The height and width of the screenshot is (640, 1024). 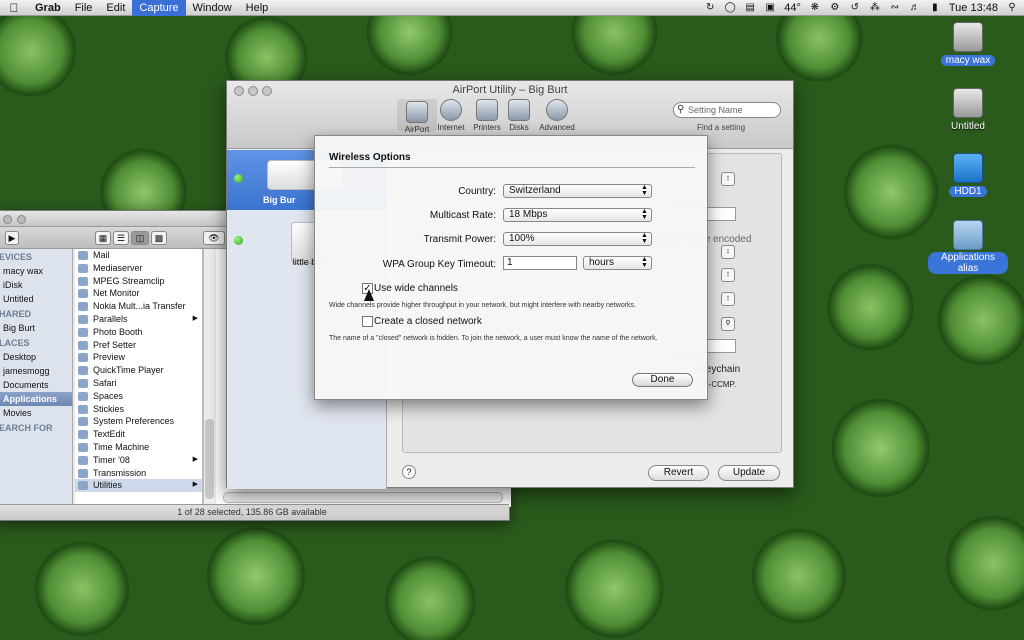 What do you see at coordinates (1012, 8) in the screenshot?
I see `spotlight-icon: ⚲` at bounding box center [1012, 8].